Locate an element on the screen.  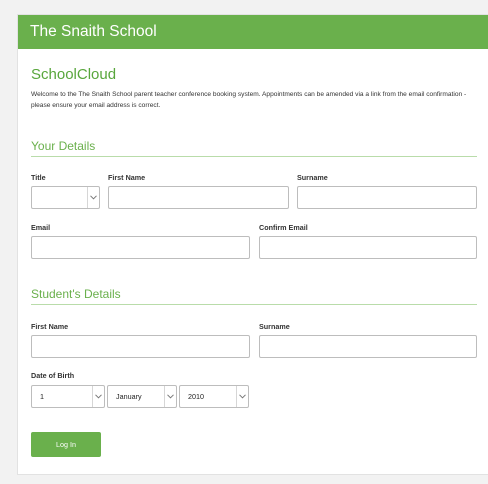
title-label: Title is located at coordinates (38, 177).